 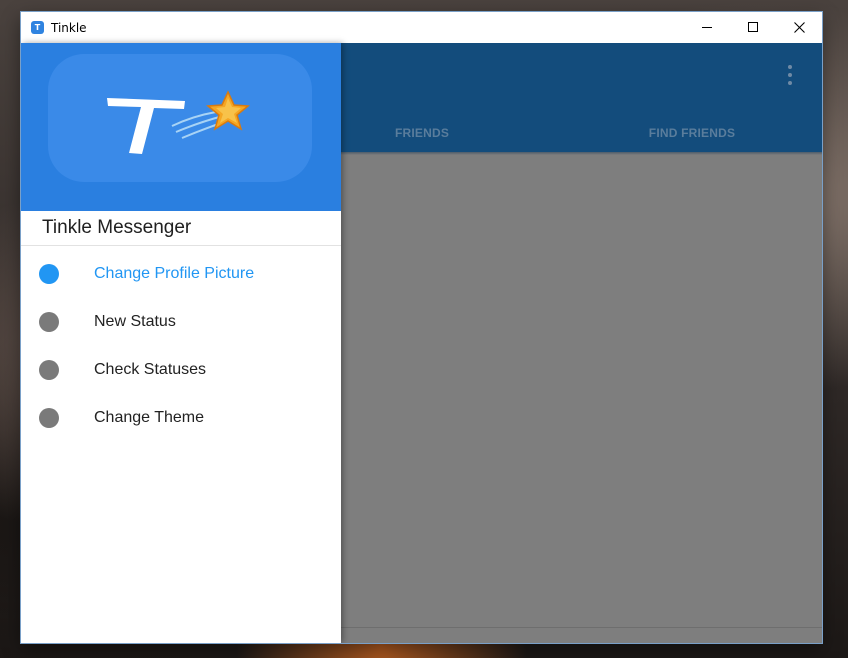 I want to click on window-title: Tinkle, so click(x=69, y=27).